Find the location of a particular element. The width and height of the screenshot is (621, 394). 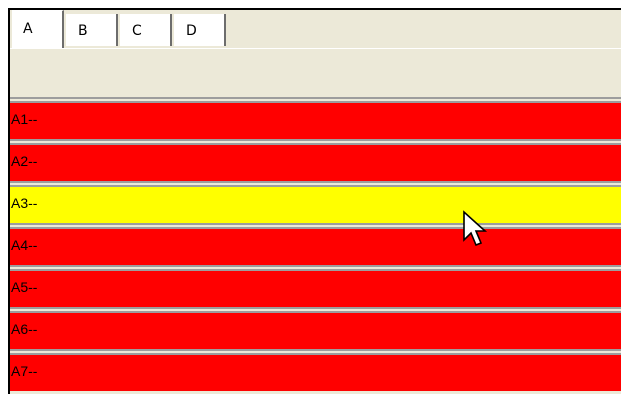

list-item: A2-- is located at coordinates (315, 160).